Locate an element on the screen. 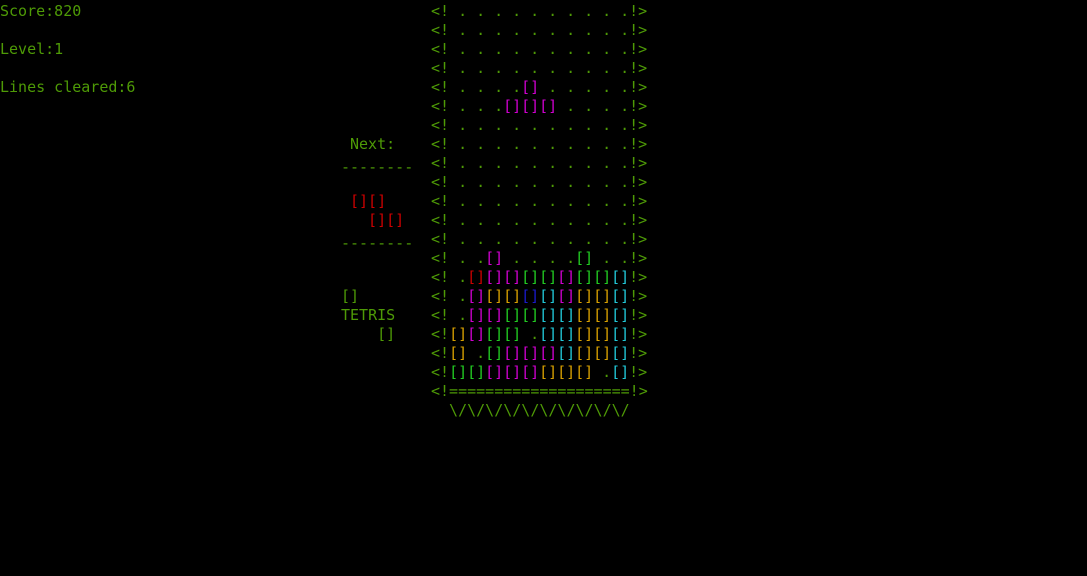  logo-block-top: [] is located at coordinates (350, 296).